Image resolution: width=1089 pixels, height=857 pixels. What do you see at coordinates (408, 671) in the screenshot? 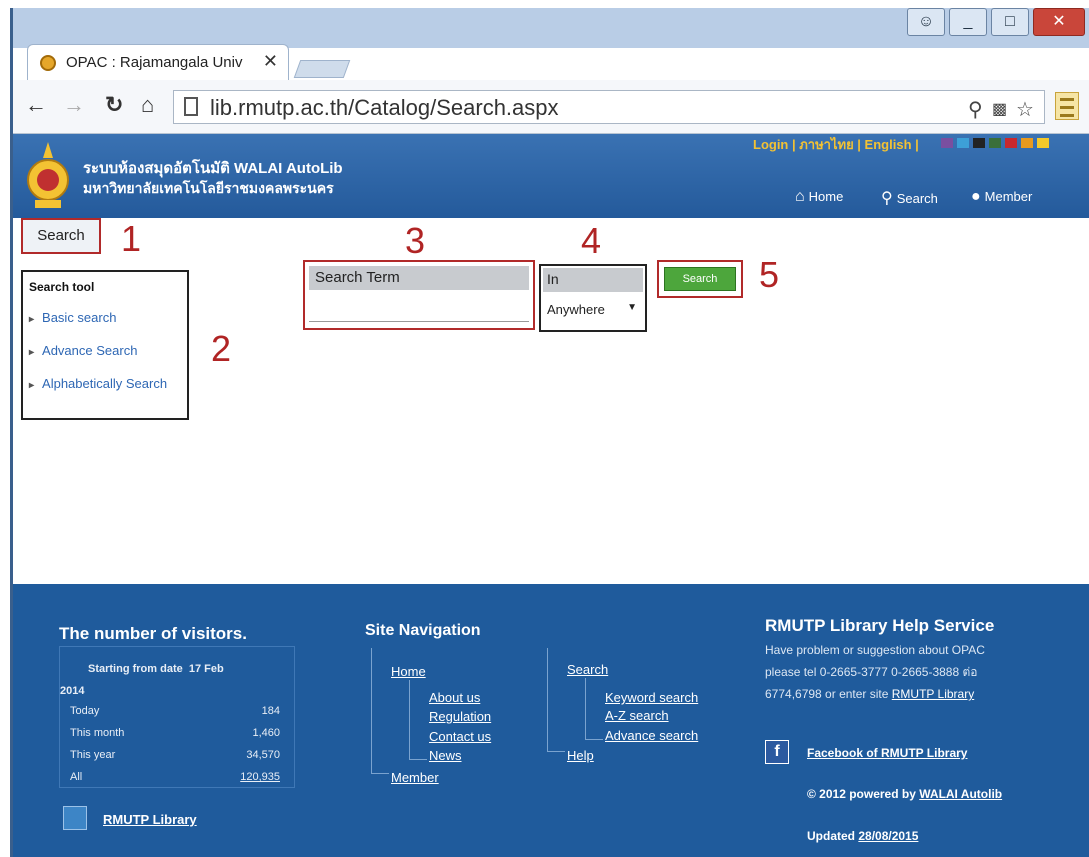
I see `footer-home-link: Home` at bounding box center [408, 671].